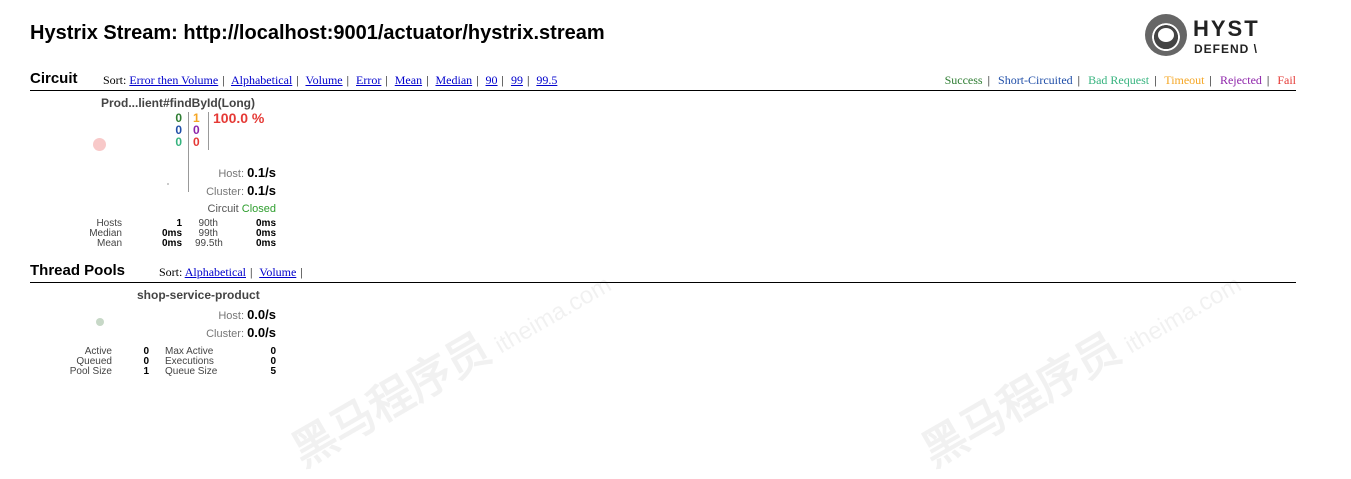  Describe the element at coordinates (492, 80) in the screenshot. I see `sort-90-link: 90` at that location.